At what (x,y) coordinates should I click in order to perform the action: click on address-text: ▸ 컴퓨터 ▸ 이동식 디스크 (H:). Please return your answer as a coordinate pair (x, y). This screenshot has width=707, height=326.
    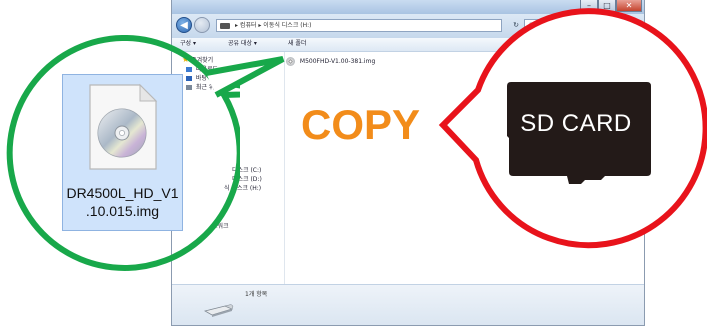
    Looking at the image, I should click on (273, 25).